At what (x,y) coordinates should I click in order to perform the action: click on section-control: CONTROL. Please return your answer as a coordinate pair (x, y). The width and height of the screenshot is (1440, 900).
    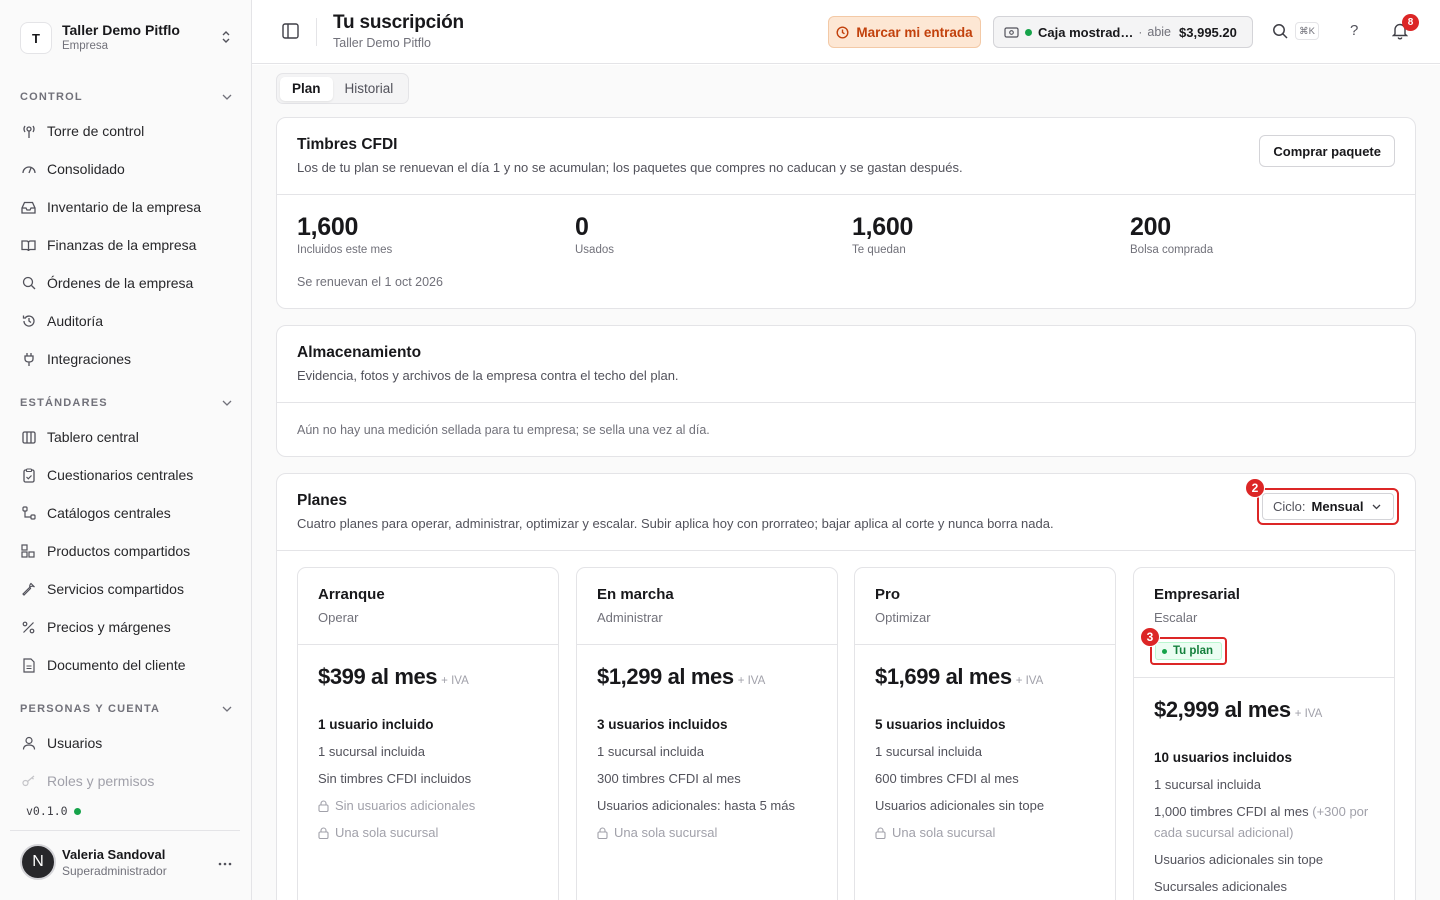
    Looking at the image, I should click on (126, 97).